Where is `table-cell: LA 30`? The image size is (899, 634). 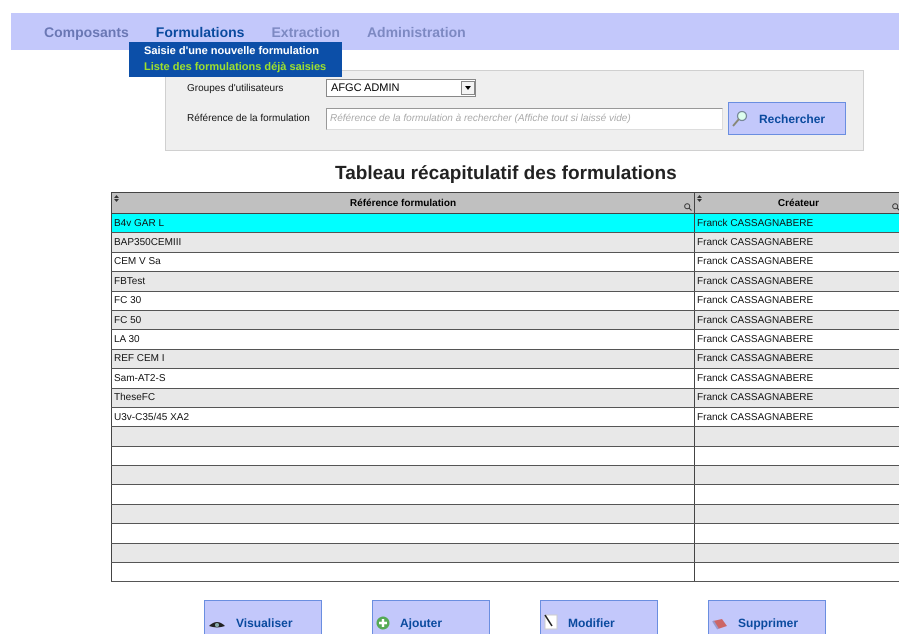 table-cell: LA 30 is located at coordinates (403, 340).